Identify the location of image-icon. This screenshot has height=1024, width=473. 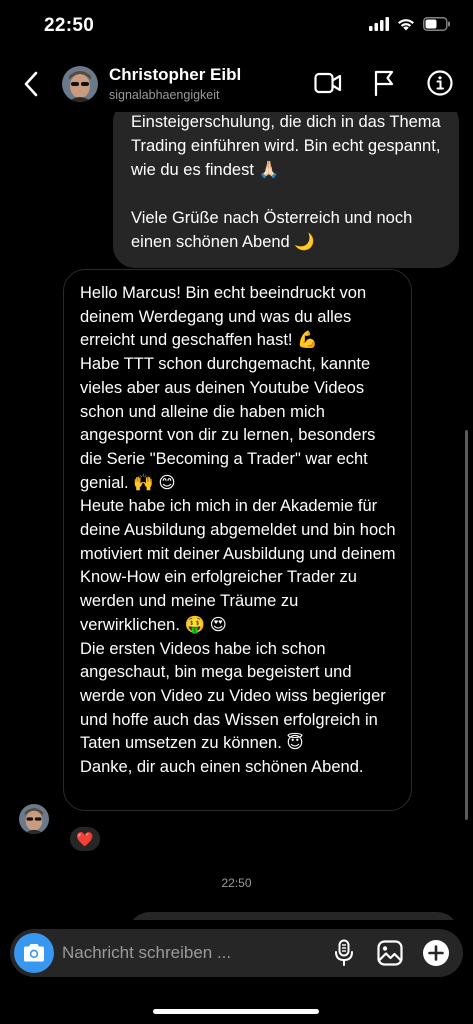
(390, 953).